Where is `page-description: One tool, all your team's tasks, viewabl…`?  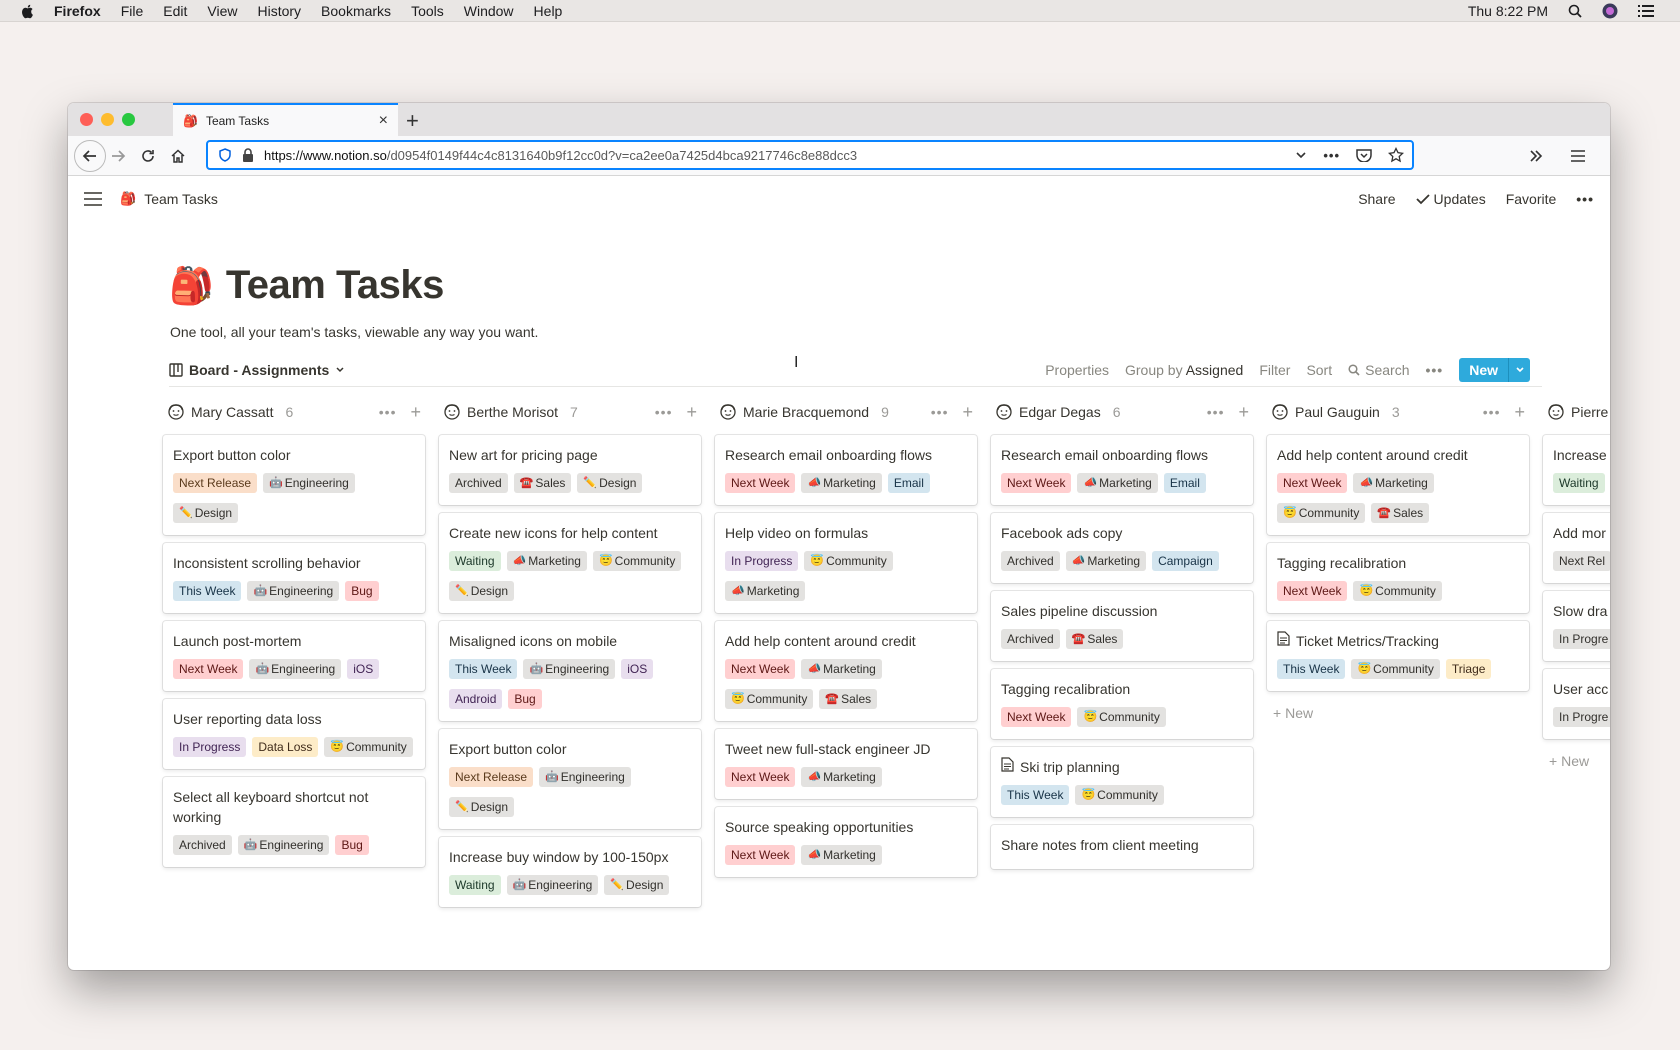 page-description: One tool, all your team's tasks, viewabl… is located at coordinates (354, 332).